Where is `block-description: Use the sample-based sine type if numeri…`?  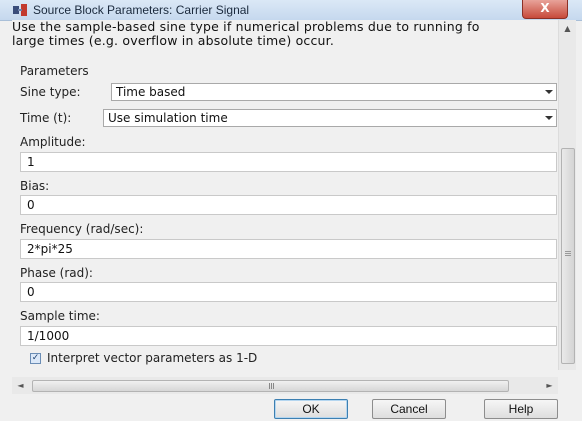 block-description: Use the sample-based sine type if numeri… is located at coordinates (285, 34).